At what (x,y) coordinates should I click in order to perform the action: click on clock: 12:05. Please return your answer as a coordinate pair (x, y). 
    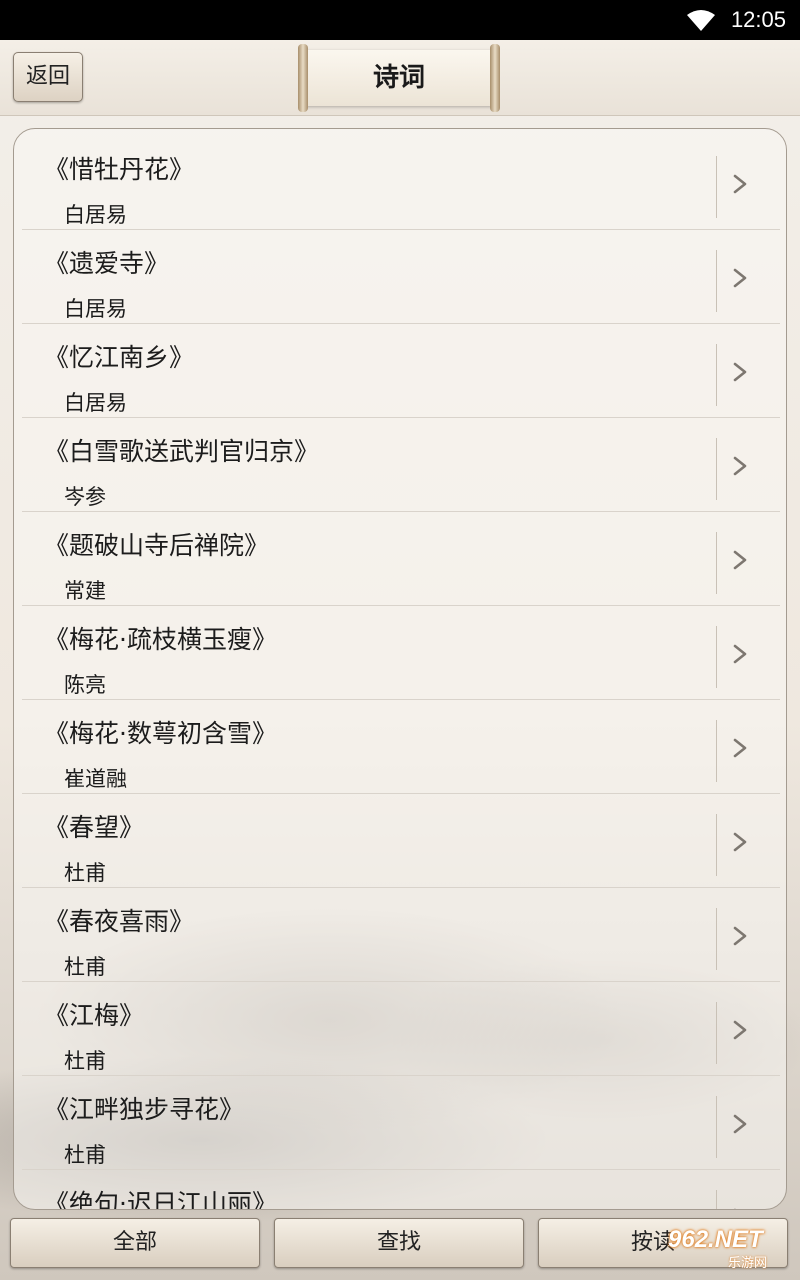
    Looking at the image, I should click on (758, 19).